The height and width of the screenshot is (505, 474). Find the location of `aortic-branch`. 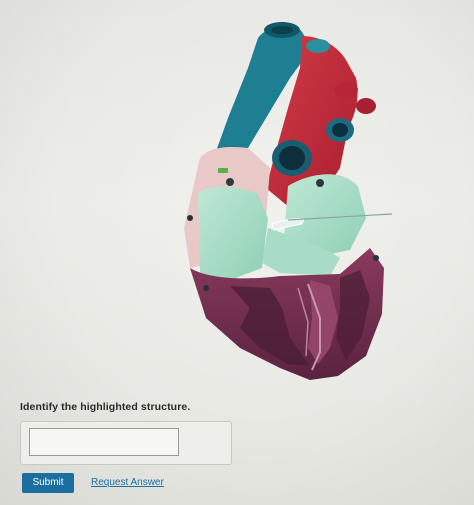

aortic-branch is located at coordinates (318, 46).